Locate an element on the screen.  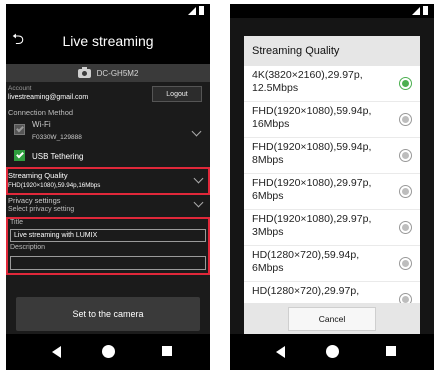
quality-option: FHD(1920×1080),29.97p, 3Mbps is located at coordinates (332, 228).